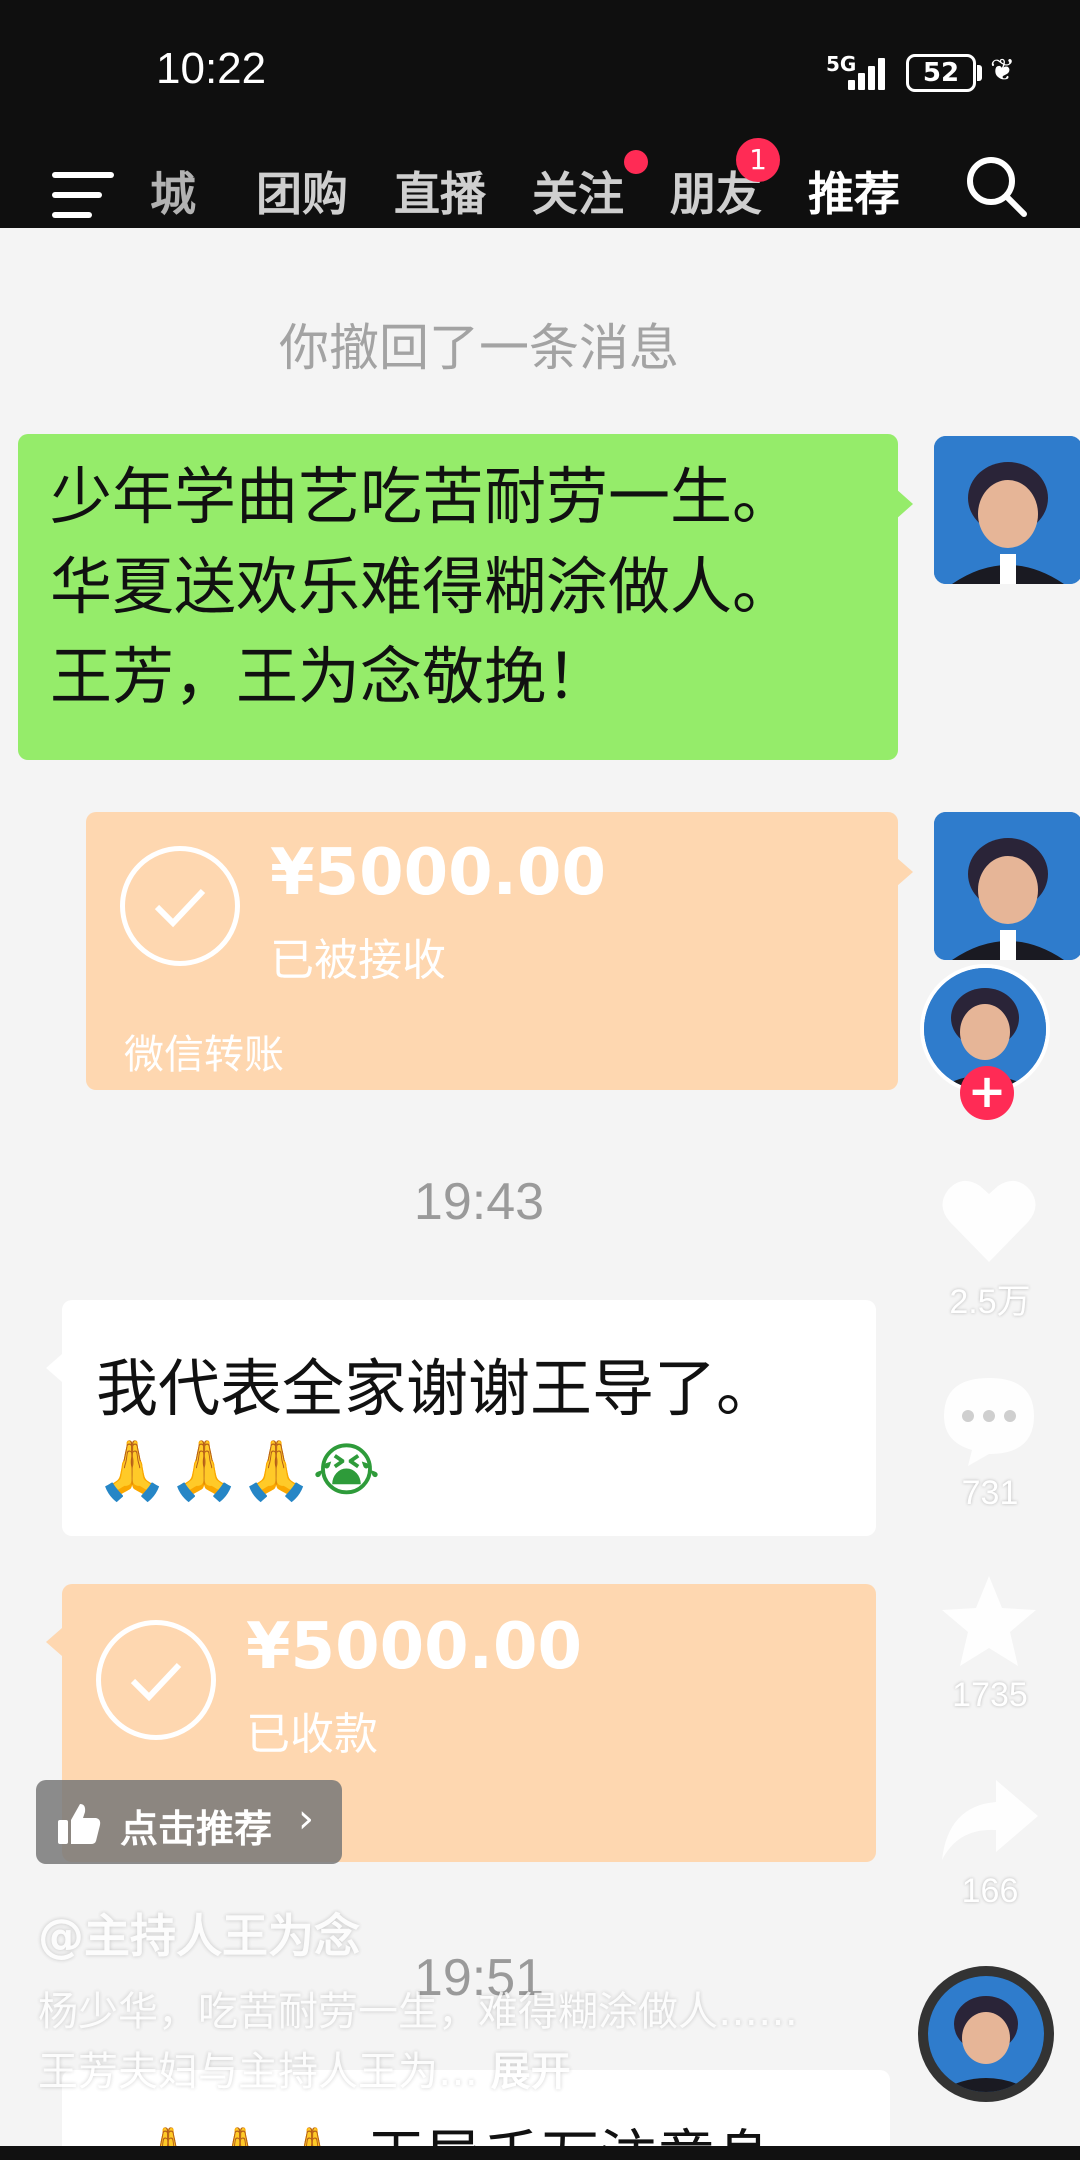  I want to click on white-message-bubble: 我代表全家谢谢王导了。 🙏🙏🙏😭, so click(469, 1418).